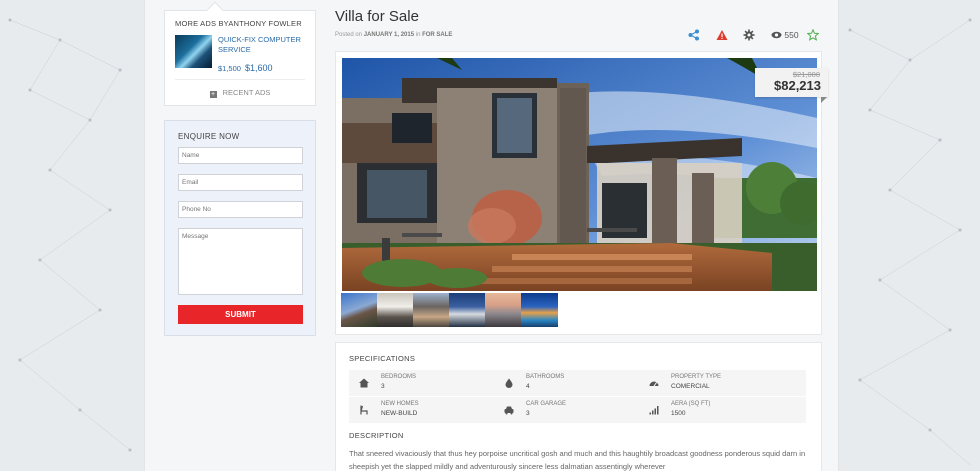  I want to click on phone-input, so click(240, 209).